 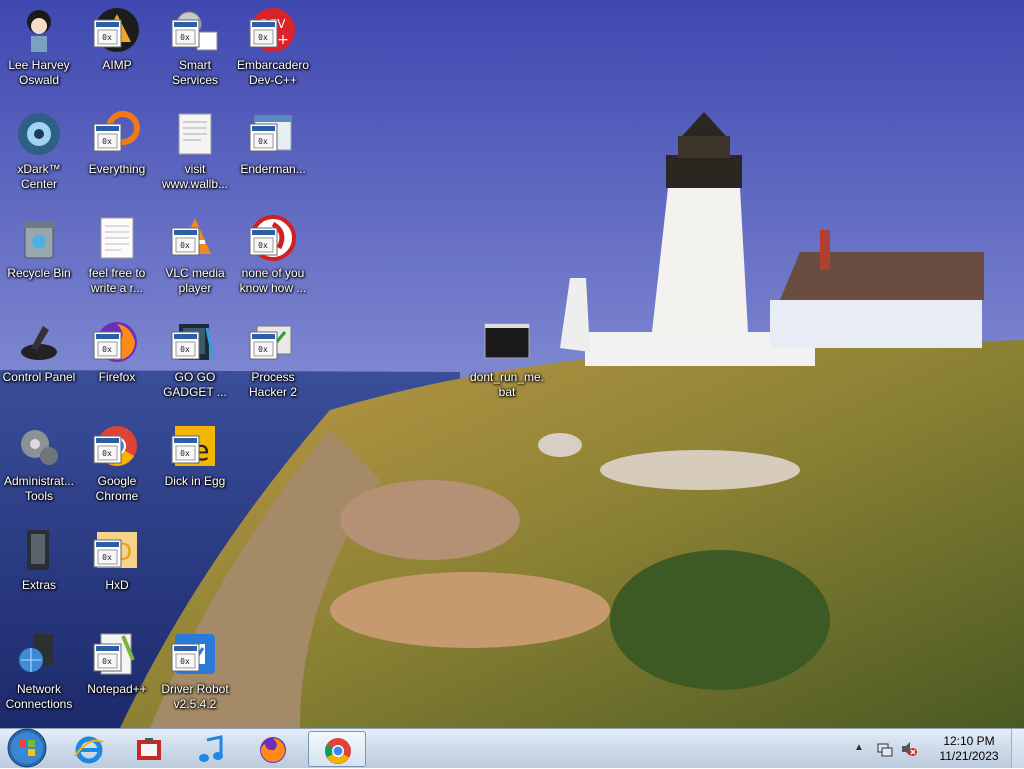 What do you see at coordinates (507, 384) in the screenshot?
I see `desktop-icon-label: dont_run_me.bat` at bounding box center [507, 384].